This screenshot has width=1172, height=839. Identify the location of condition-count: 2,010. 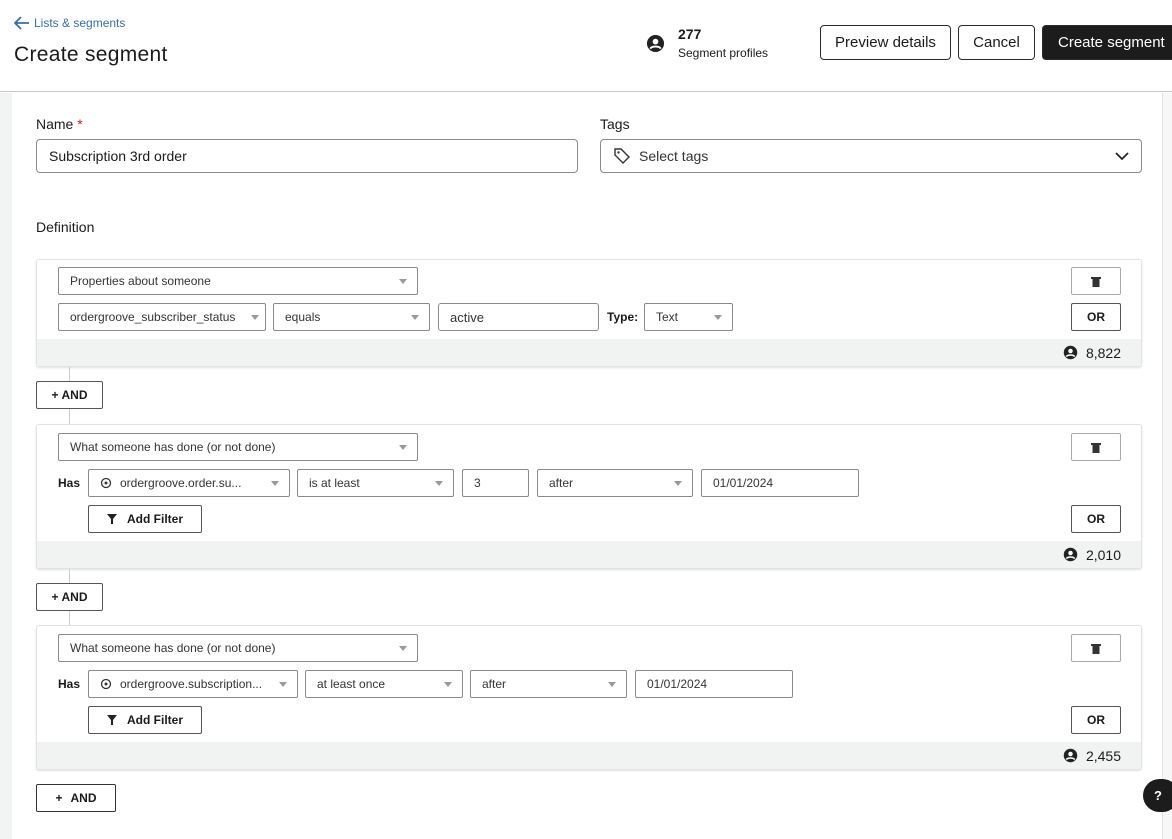
(1103, 554).